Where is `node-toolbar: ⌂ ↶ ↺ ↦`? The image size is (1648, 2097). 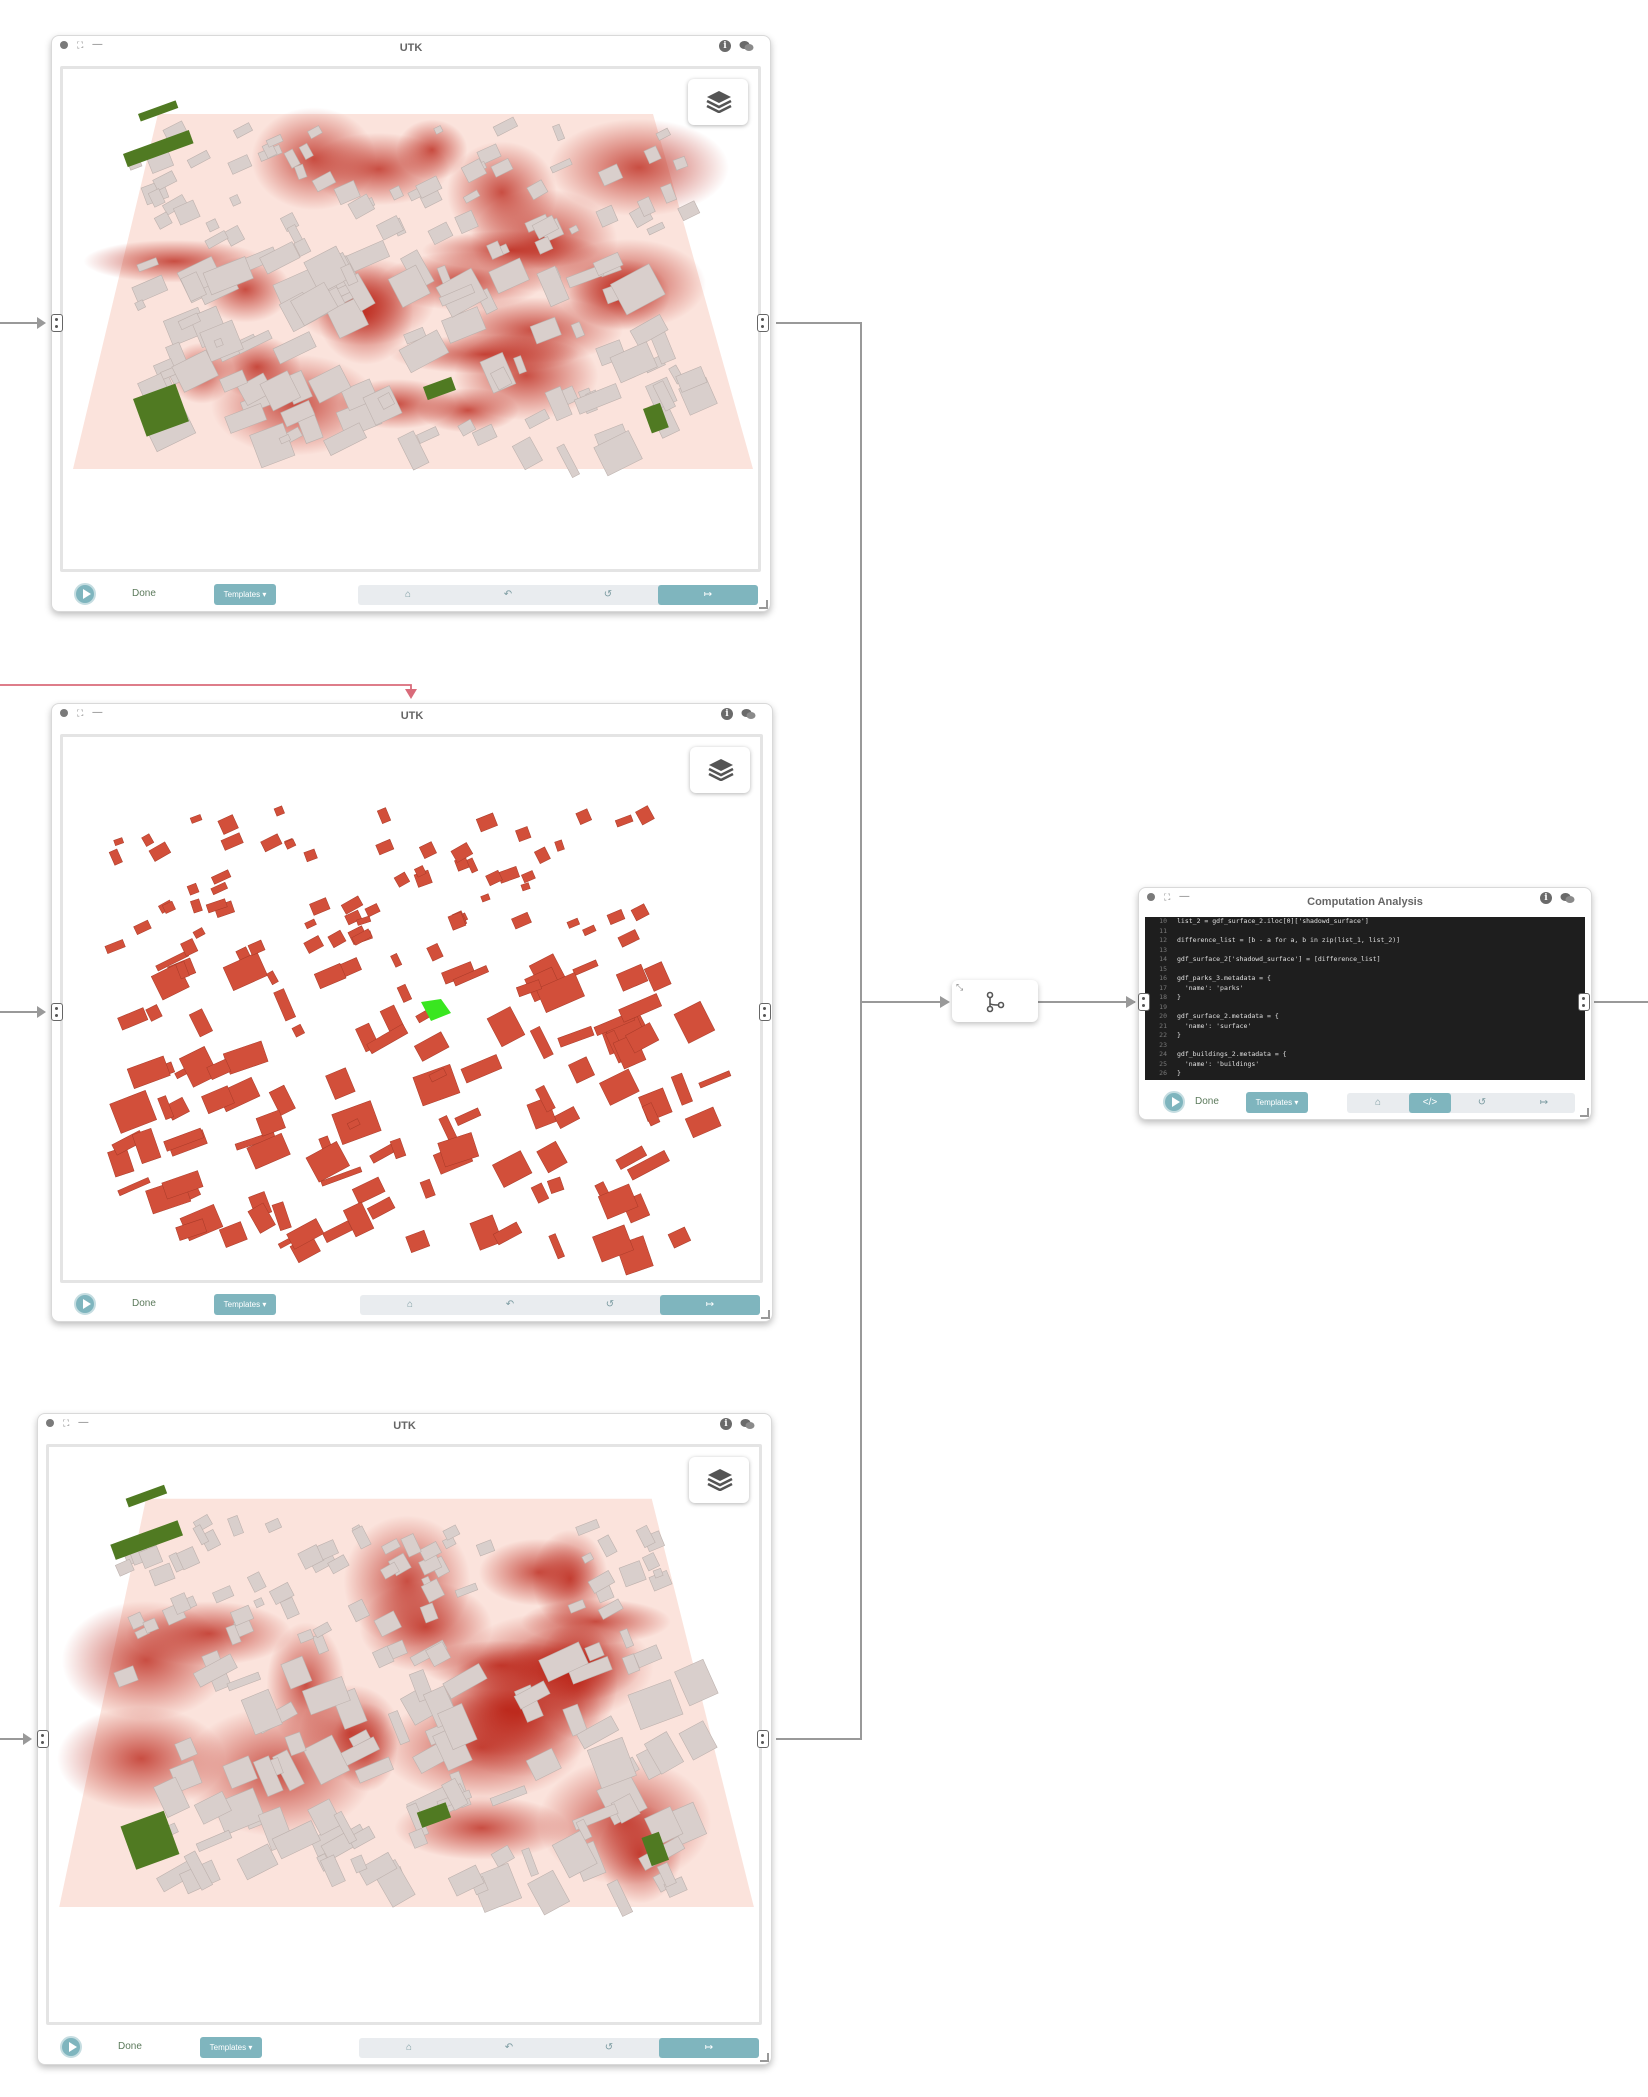
node-toolbar: ⌂ ↶ ↺ ↦ is located at coordinates (558, 595).